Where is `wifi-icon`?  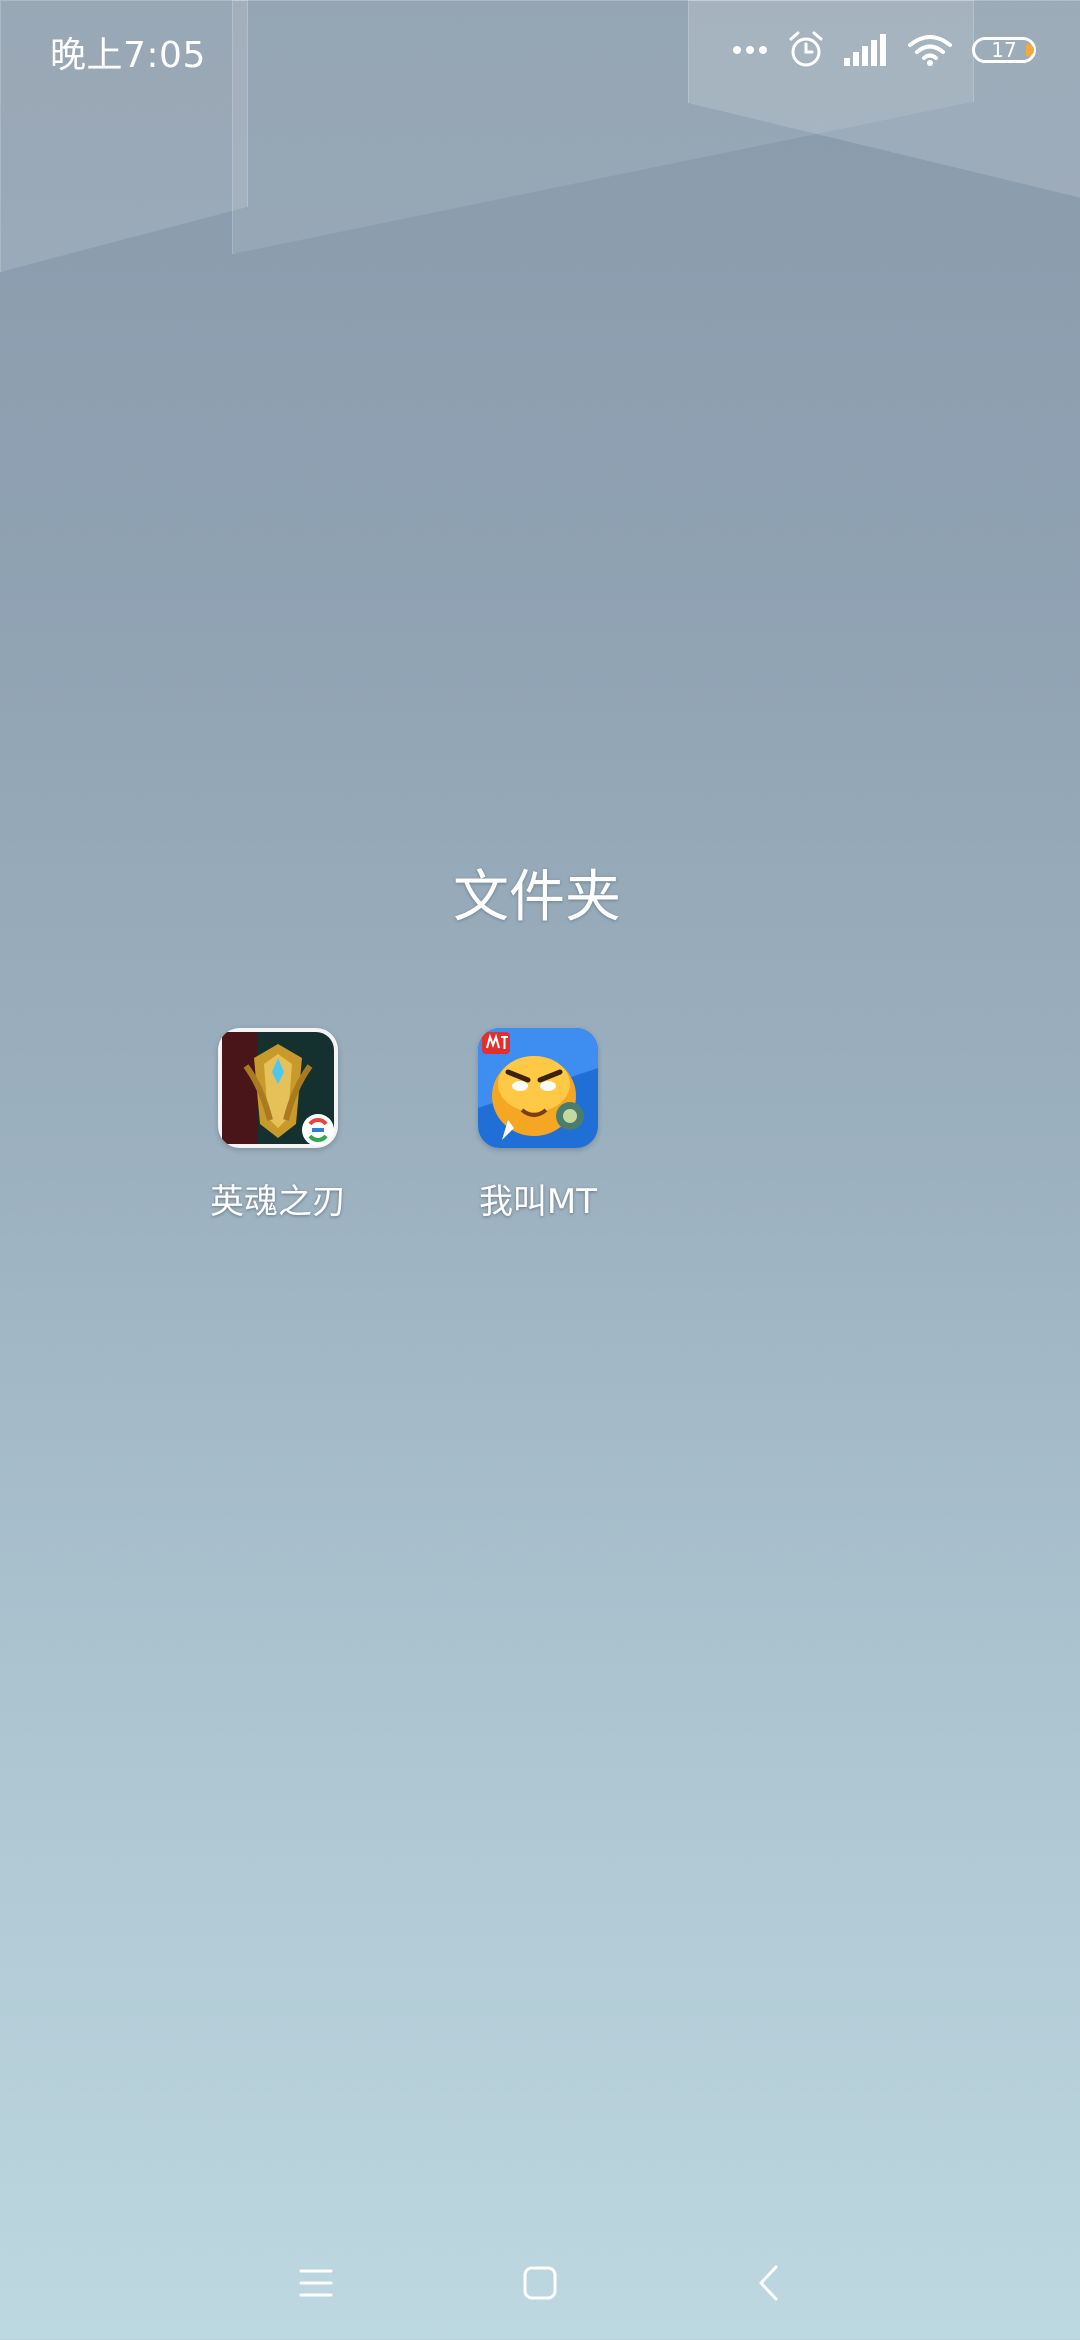 wifi-icon is located at coordinates (930, 50).